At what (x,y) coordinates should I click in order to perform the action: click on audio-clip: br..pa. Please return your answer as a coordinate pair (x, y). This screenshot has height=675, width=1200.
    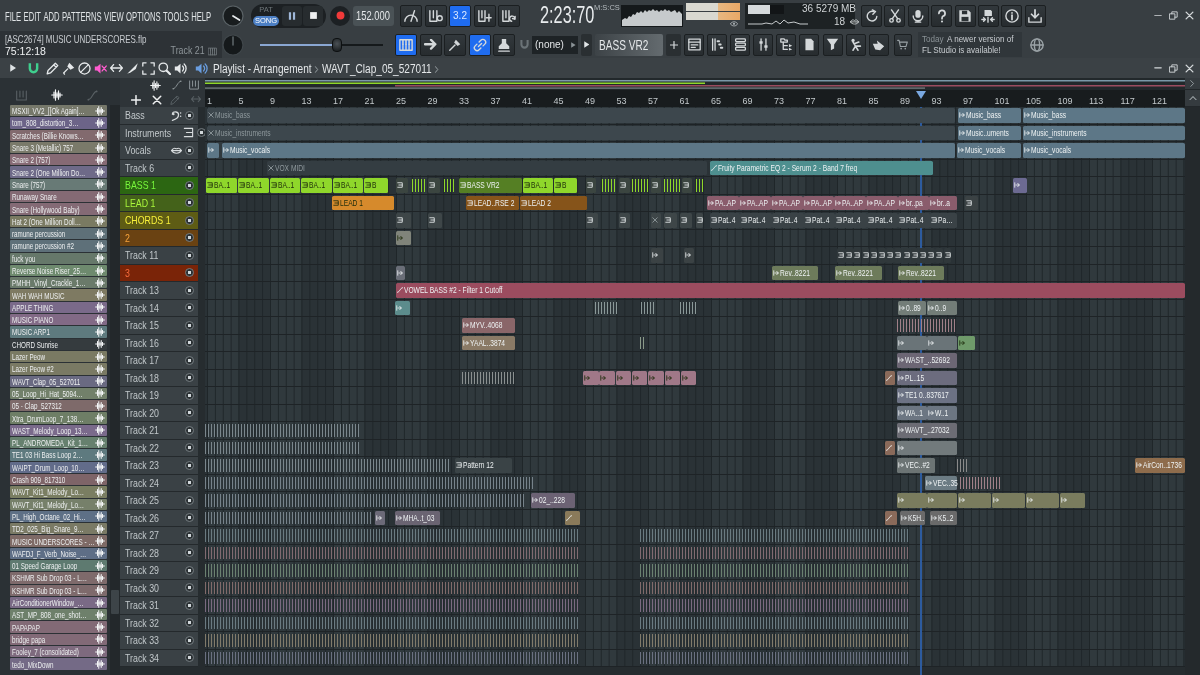
    Looking at the image, I should click on (913, 202).